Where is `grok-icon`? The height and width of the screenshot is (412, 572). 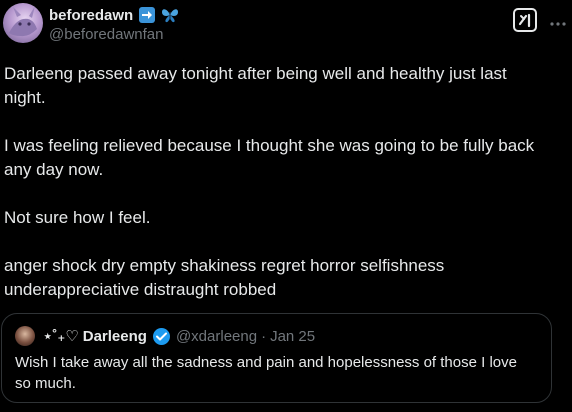
grok-icon is located at coordinates (525, 22).